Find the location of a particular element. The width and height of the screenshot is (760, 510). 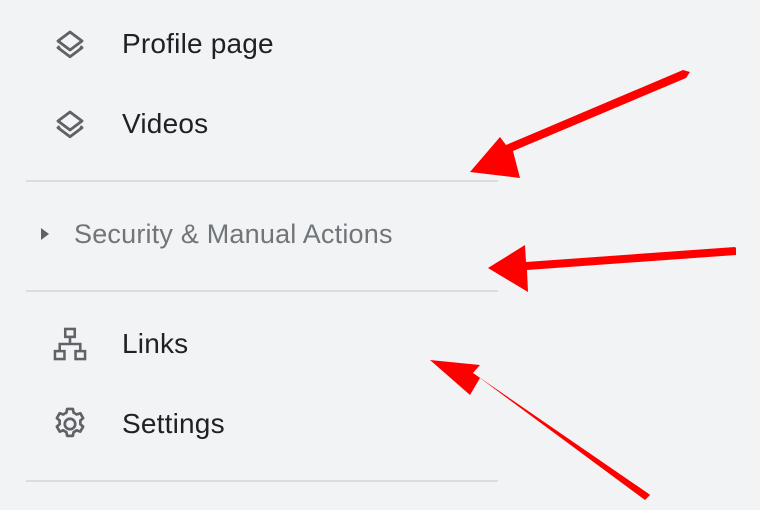

caret-right-icon is located at coordinates (47, 234).